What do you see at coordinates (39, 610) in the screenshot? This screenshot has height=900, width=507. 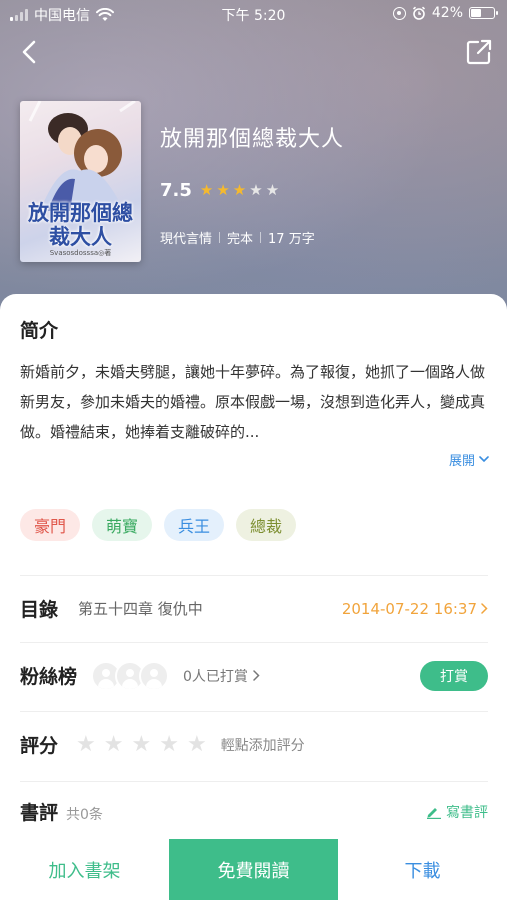 I see `toc-label: 目錄` at bounding box center [39, 610].